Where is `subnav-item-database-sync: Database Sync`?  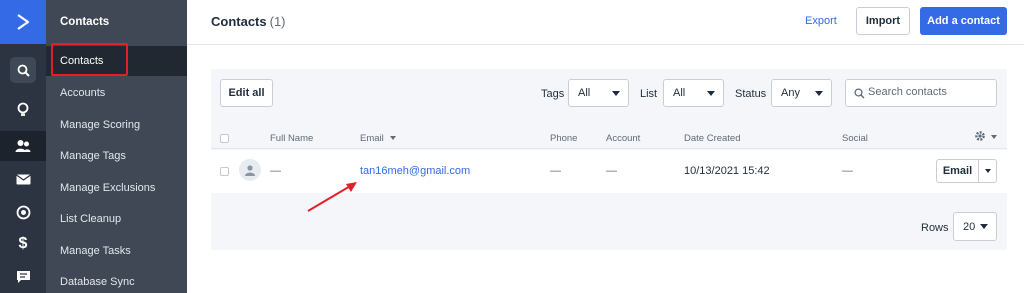 subnav-item-database-sync: Database Sync is located at coordinates (116, 280).